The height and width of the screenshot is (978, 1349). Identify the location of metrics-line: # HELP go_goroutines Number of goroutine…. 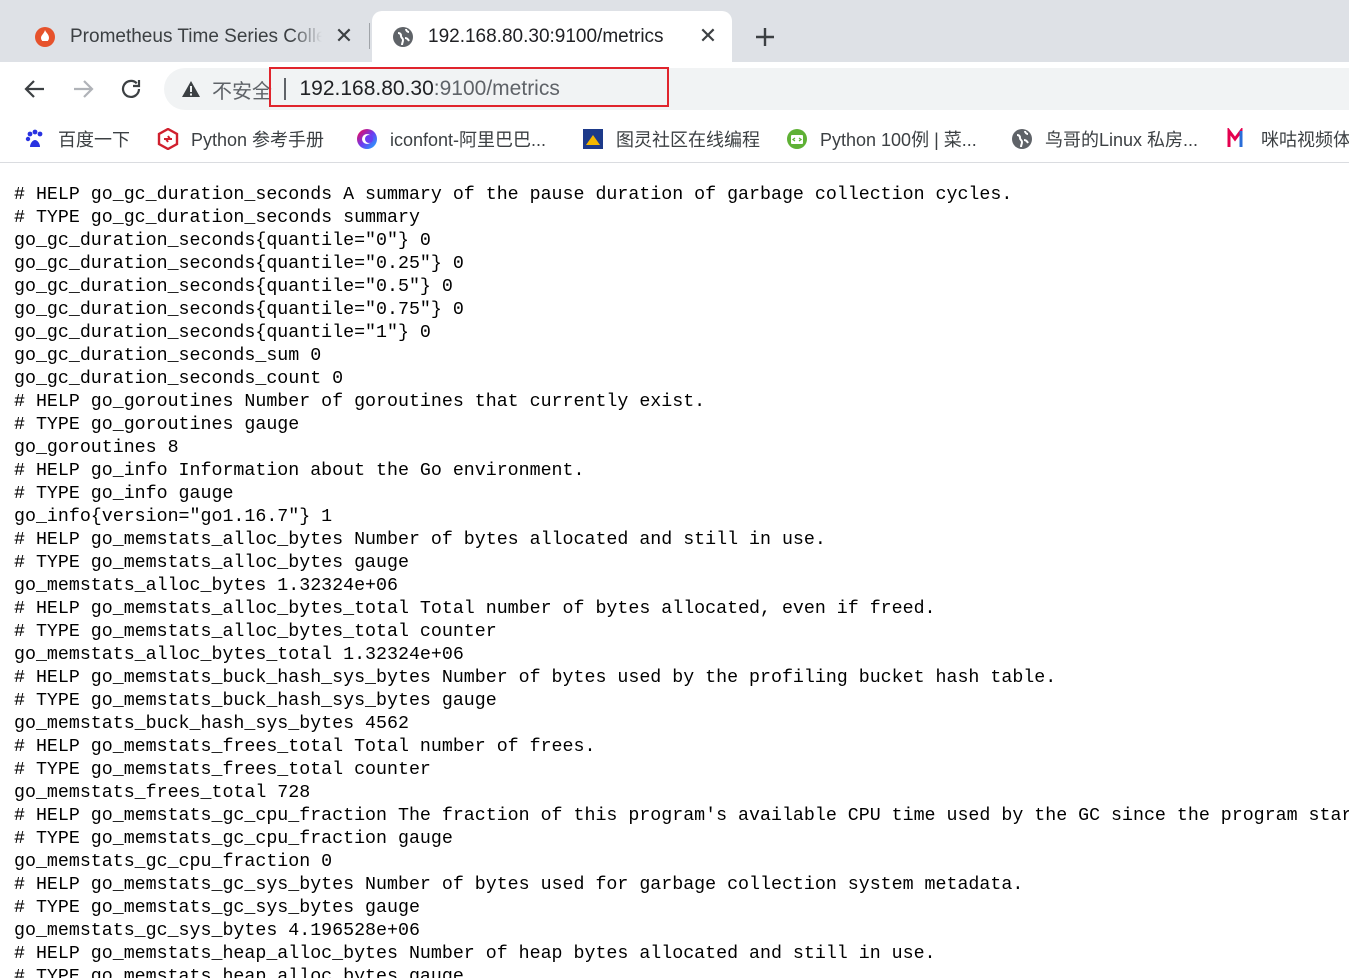
(360, 402).